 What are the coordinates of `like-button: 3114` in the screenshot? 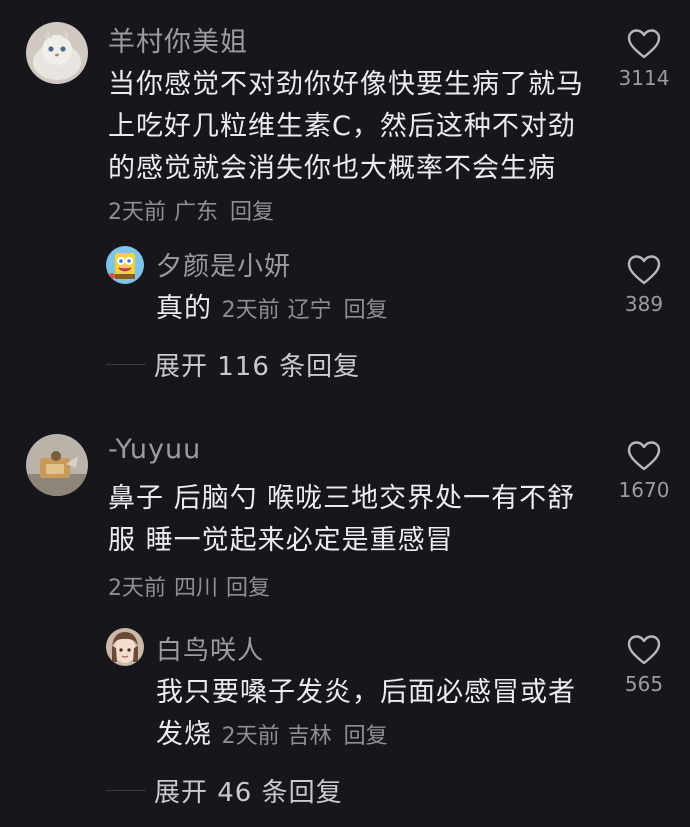 It's located at (644, 59).